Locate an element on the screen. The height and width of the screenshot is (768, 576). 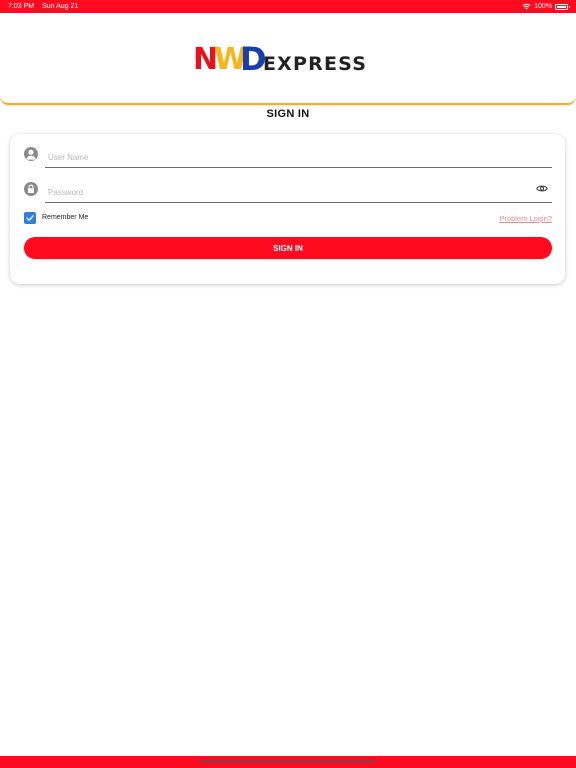
status-date: Sun Aug 21 is located at coordinates (60, 6).